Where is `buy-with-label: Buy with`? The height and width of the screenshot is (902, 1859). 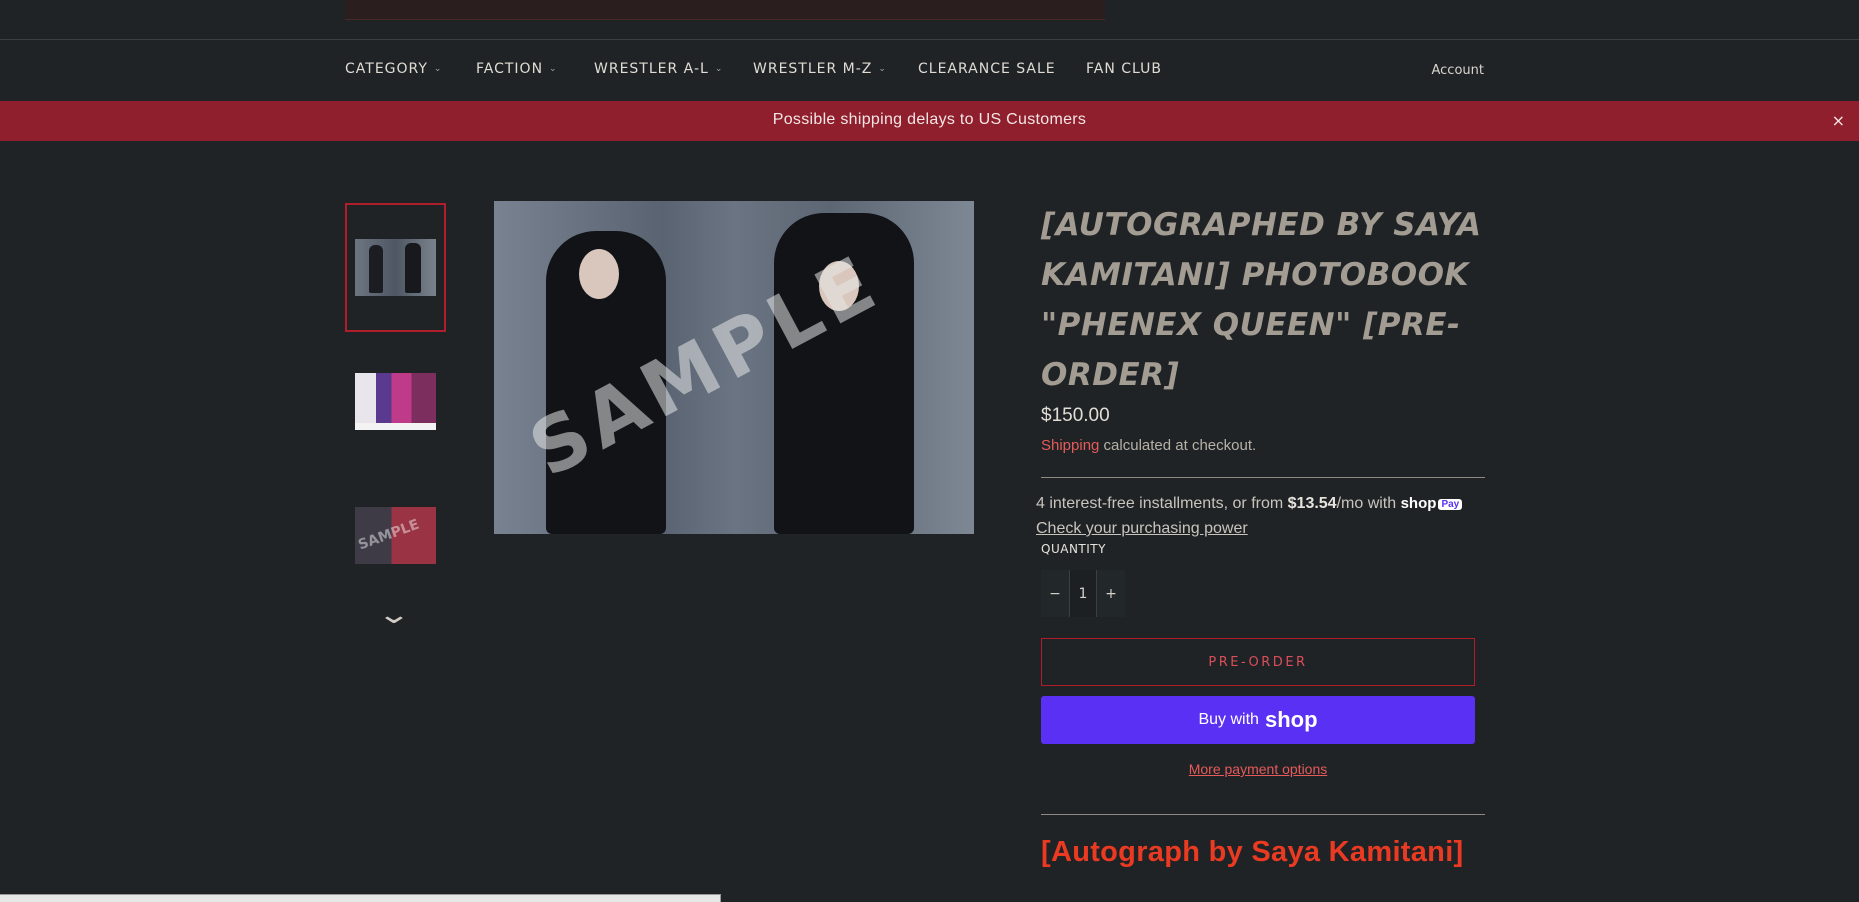
buy-with-label: Buy with is located at coordinates (1228, 719).